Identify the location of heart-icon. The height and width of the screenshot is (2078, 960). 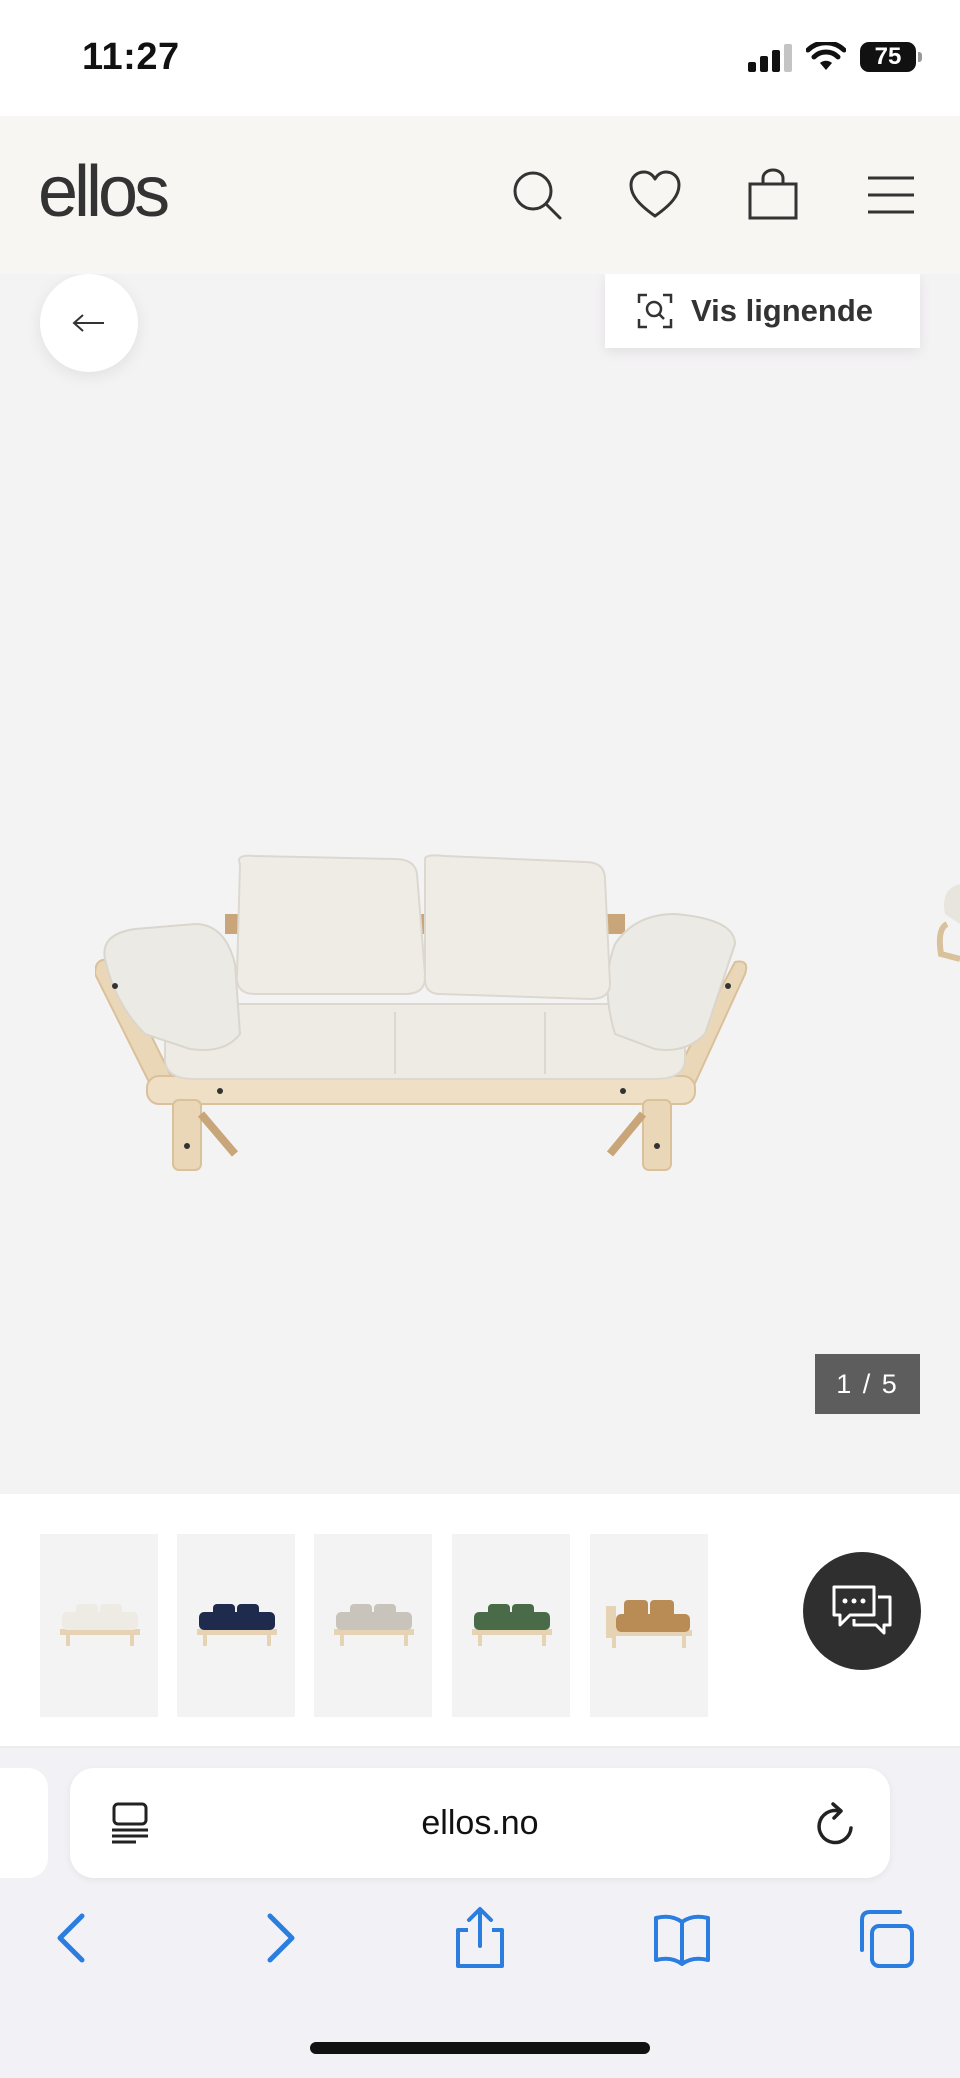
(655, 195).